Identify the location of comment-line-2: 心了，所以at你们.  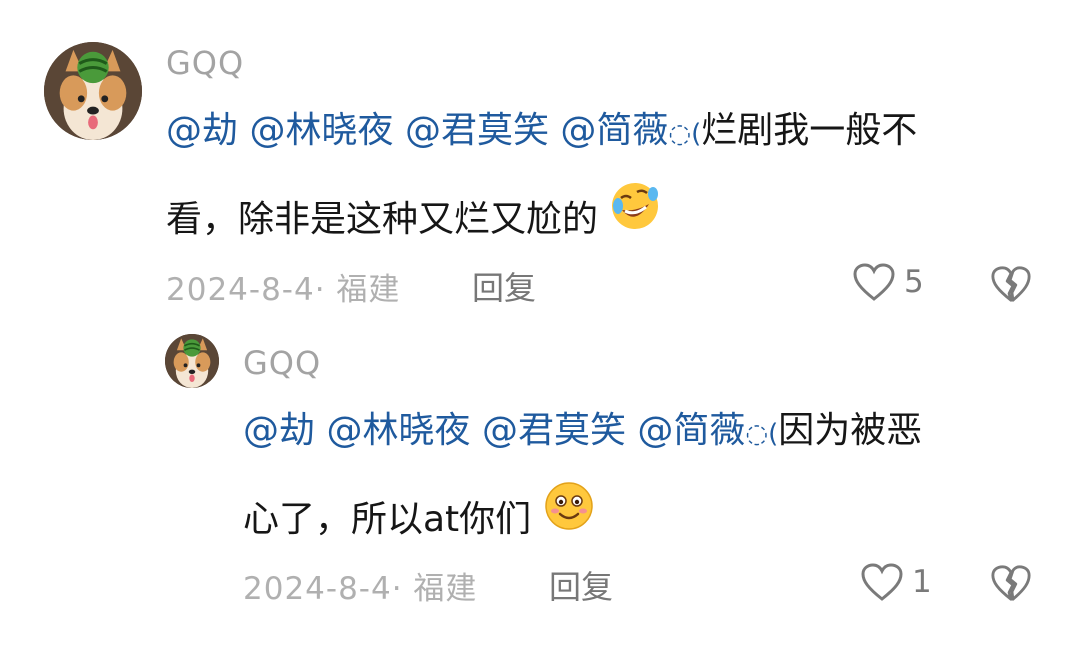
(643, 520).